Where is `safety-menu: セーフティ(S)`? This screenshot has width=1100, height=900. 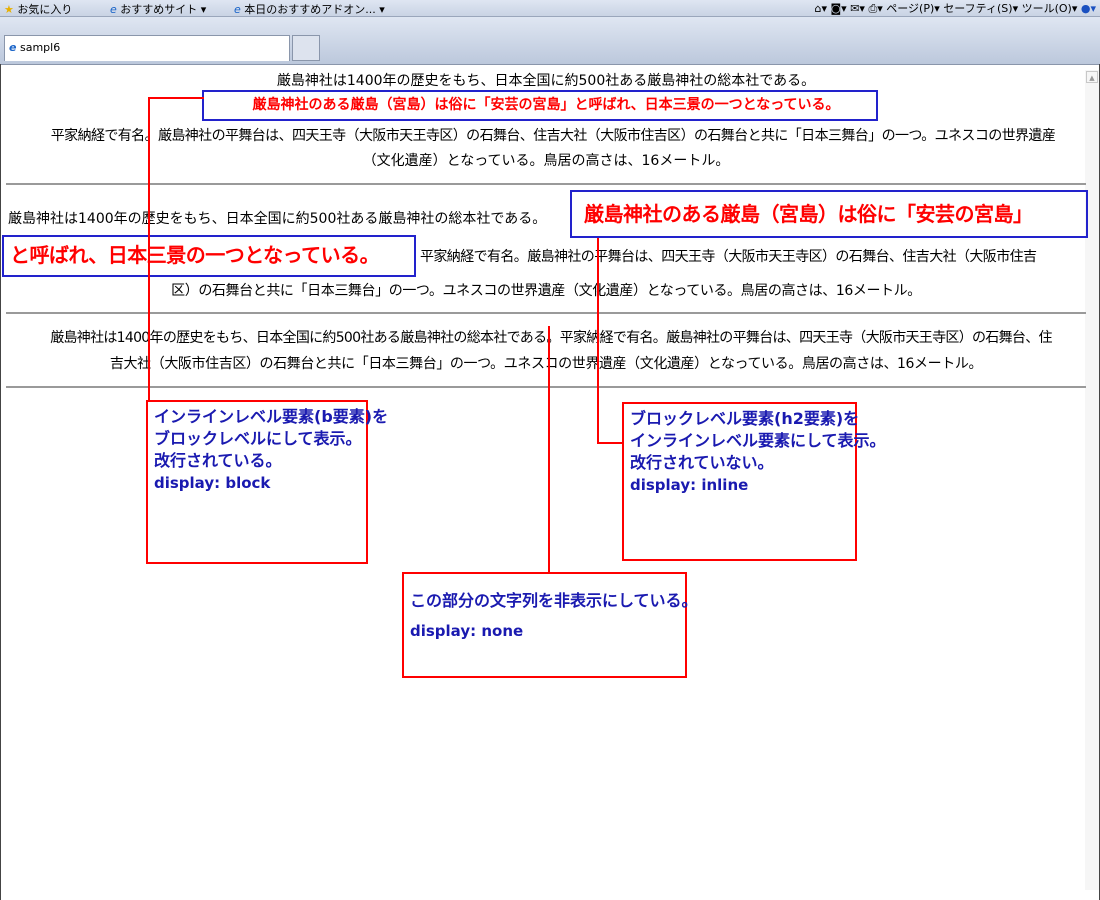 safety-menu: セーフティ(S) is located at coordinates (977, 8).